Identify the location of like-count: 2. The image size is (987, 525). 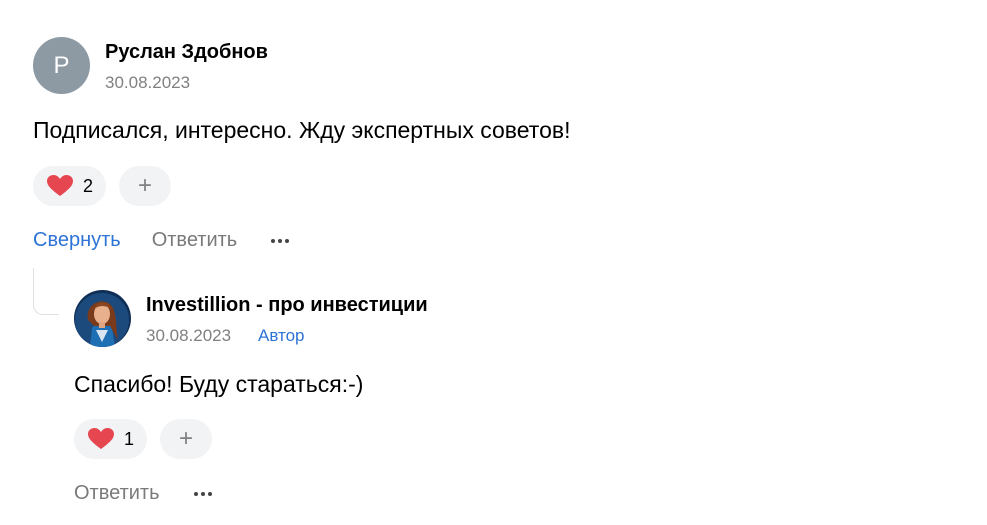
(88, 185).